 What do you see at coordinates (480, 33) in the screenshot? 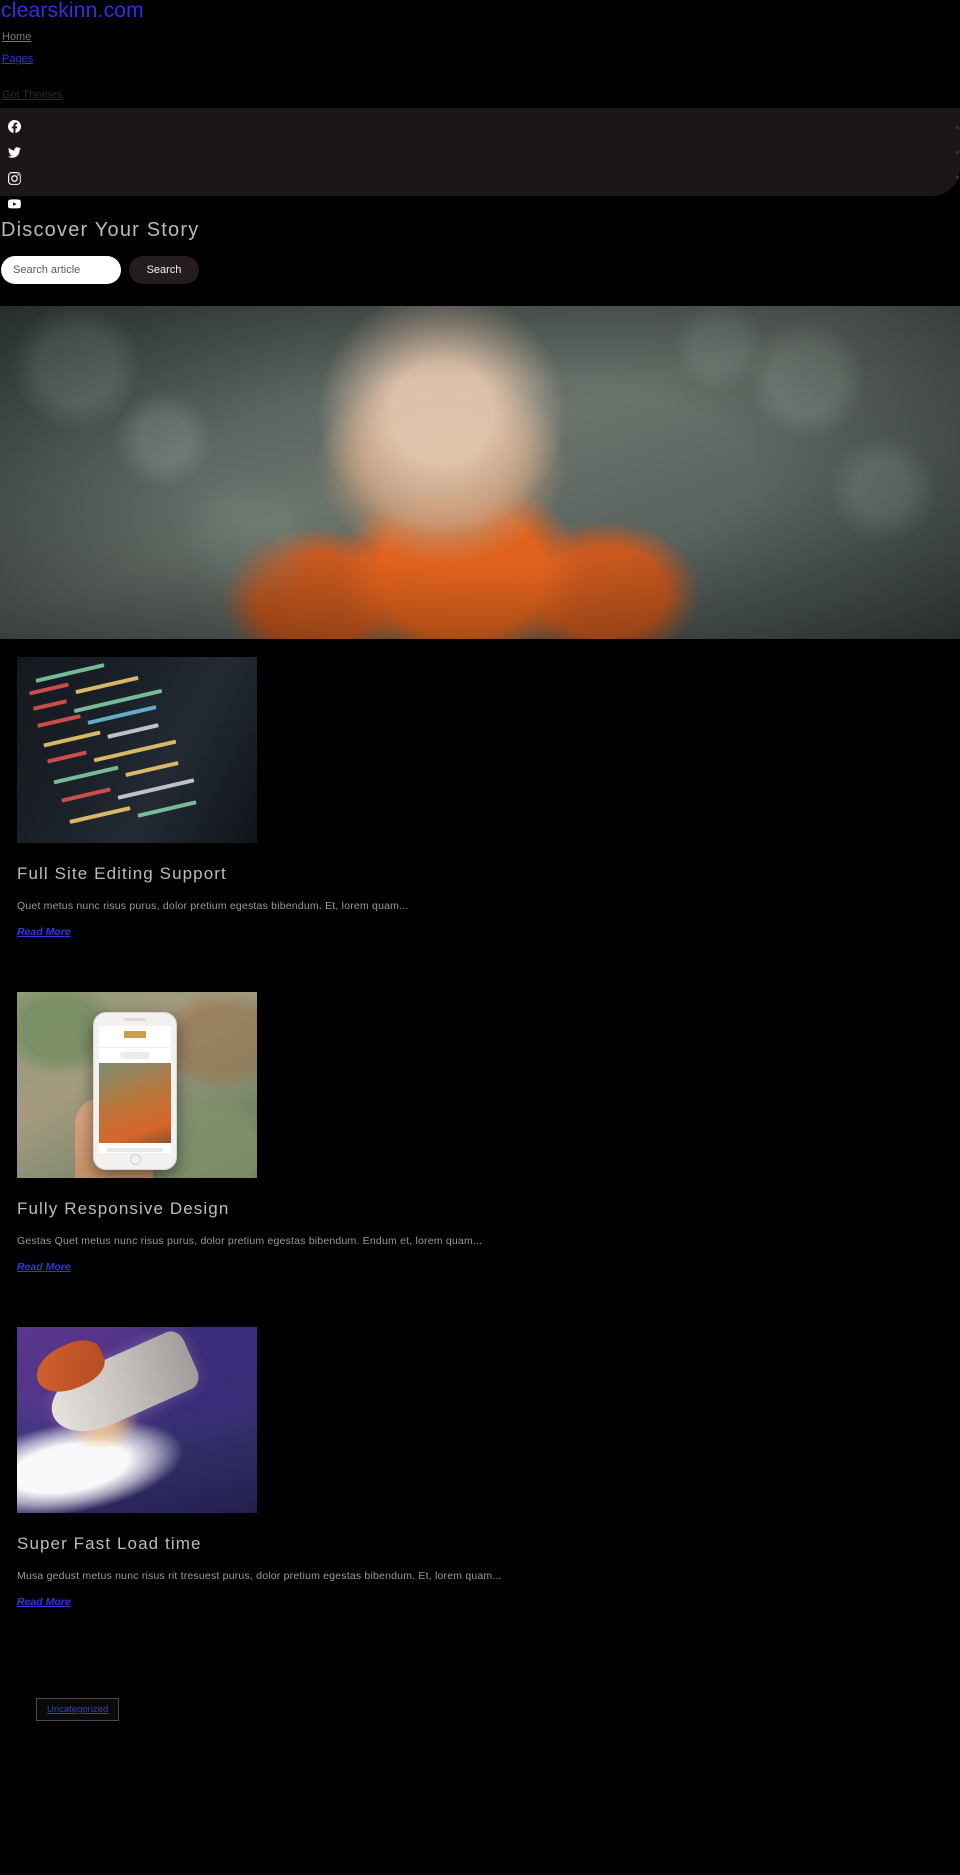
I see `nav-item-home: Home` at bounding box center [480, 33].